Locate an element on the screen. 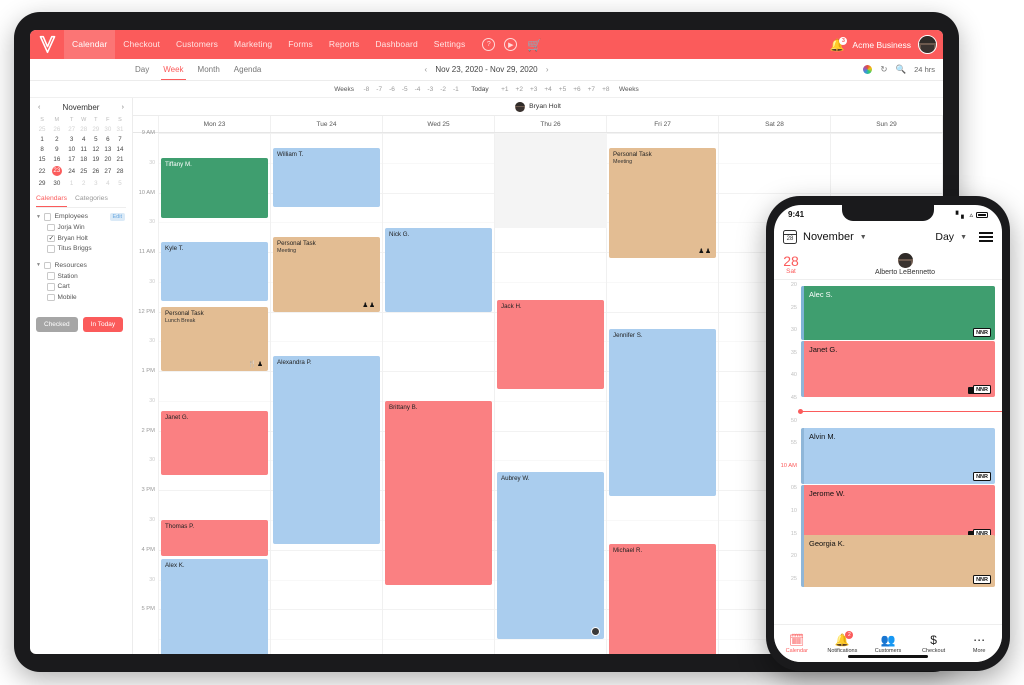 This screenshot has width=1024, height=685. mini-cal-day: 17 is located at coordinates (72, 160).